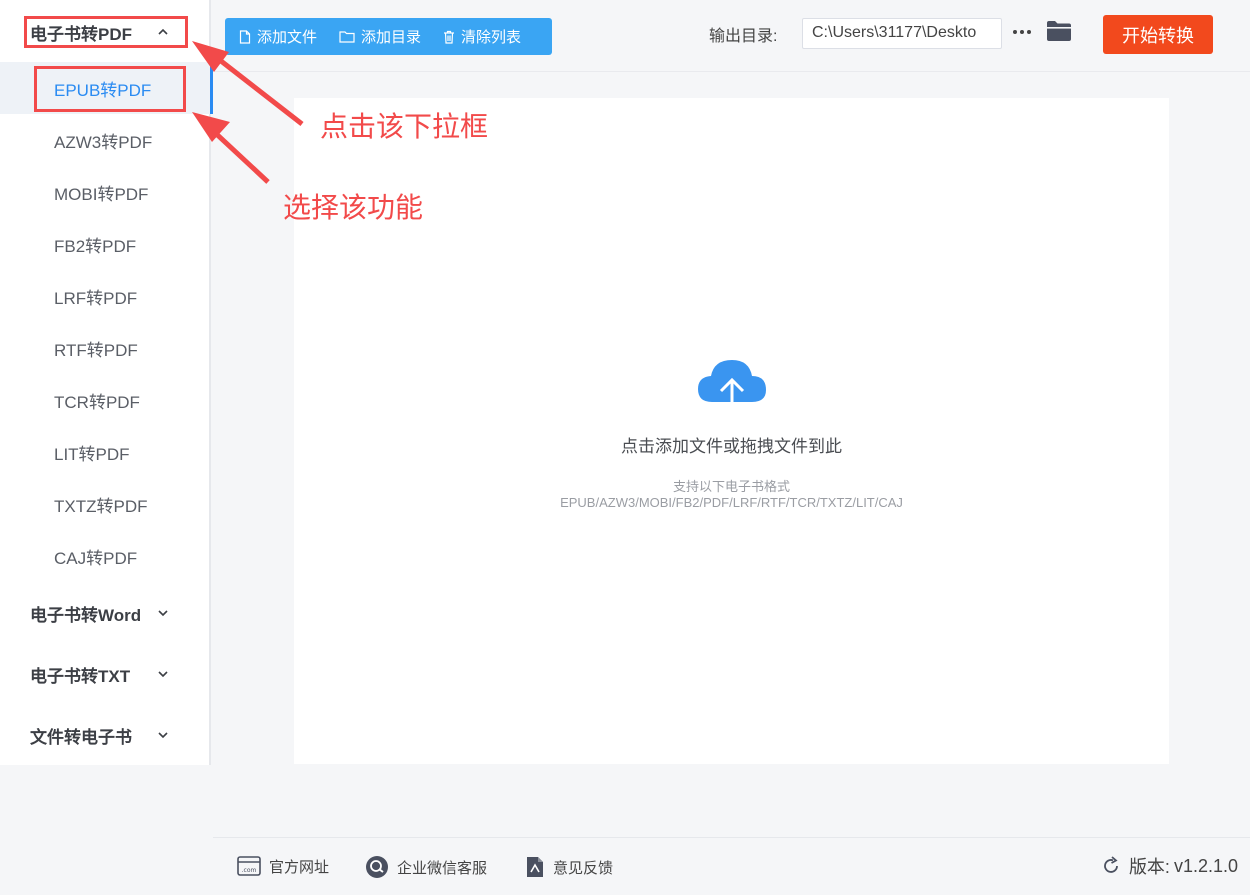 Image resolution: width=1250 pixels, height=895 pixels. I want to click on more-options-button, so click(1022, 32).